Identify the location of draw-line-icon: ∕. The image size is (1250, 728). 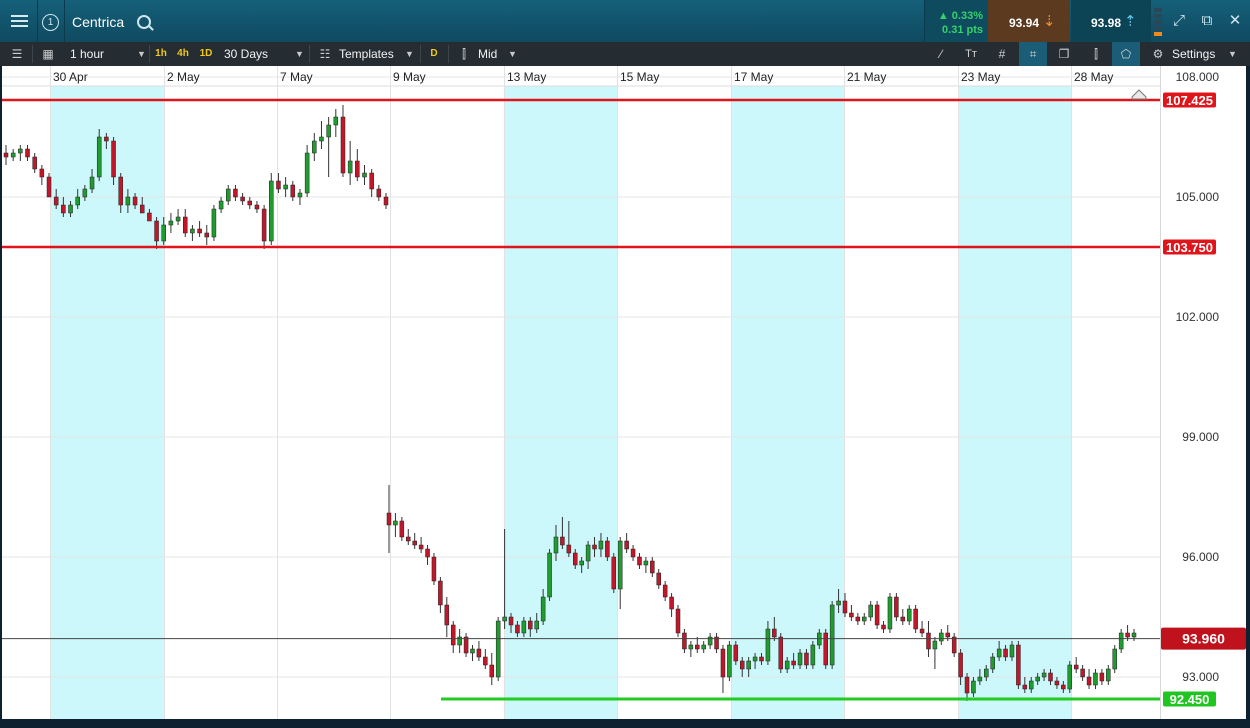
(941, 54).